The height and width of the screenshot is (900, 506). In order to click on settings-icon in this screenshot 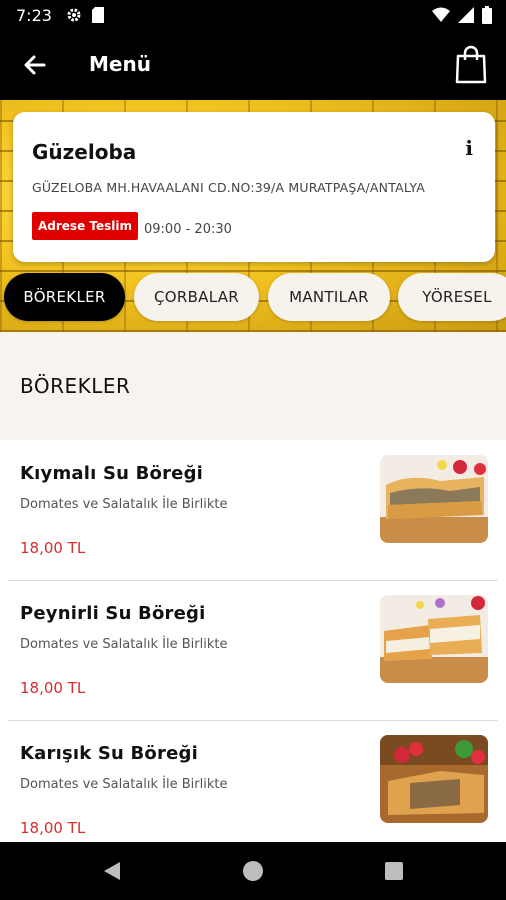, I will do `click(74, 15)`.